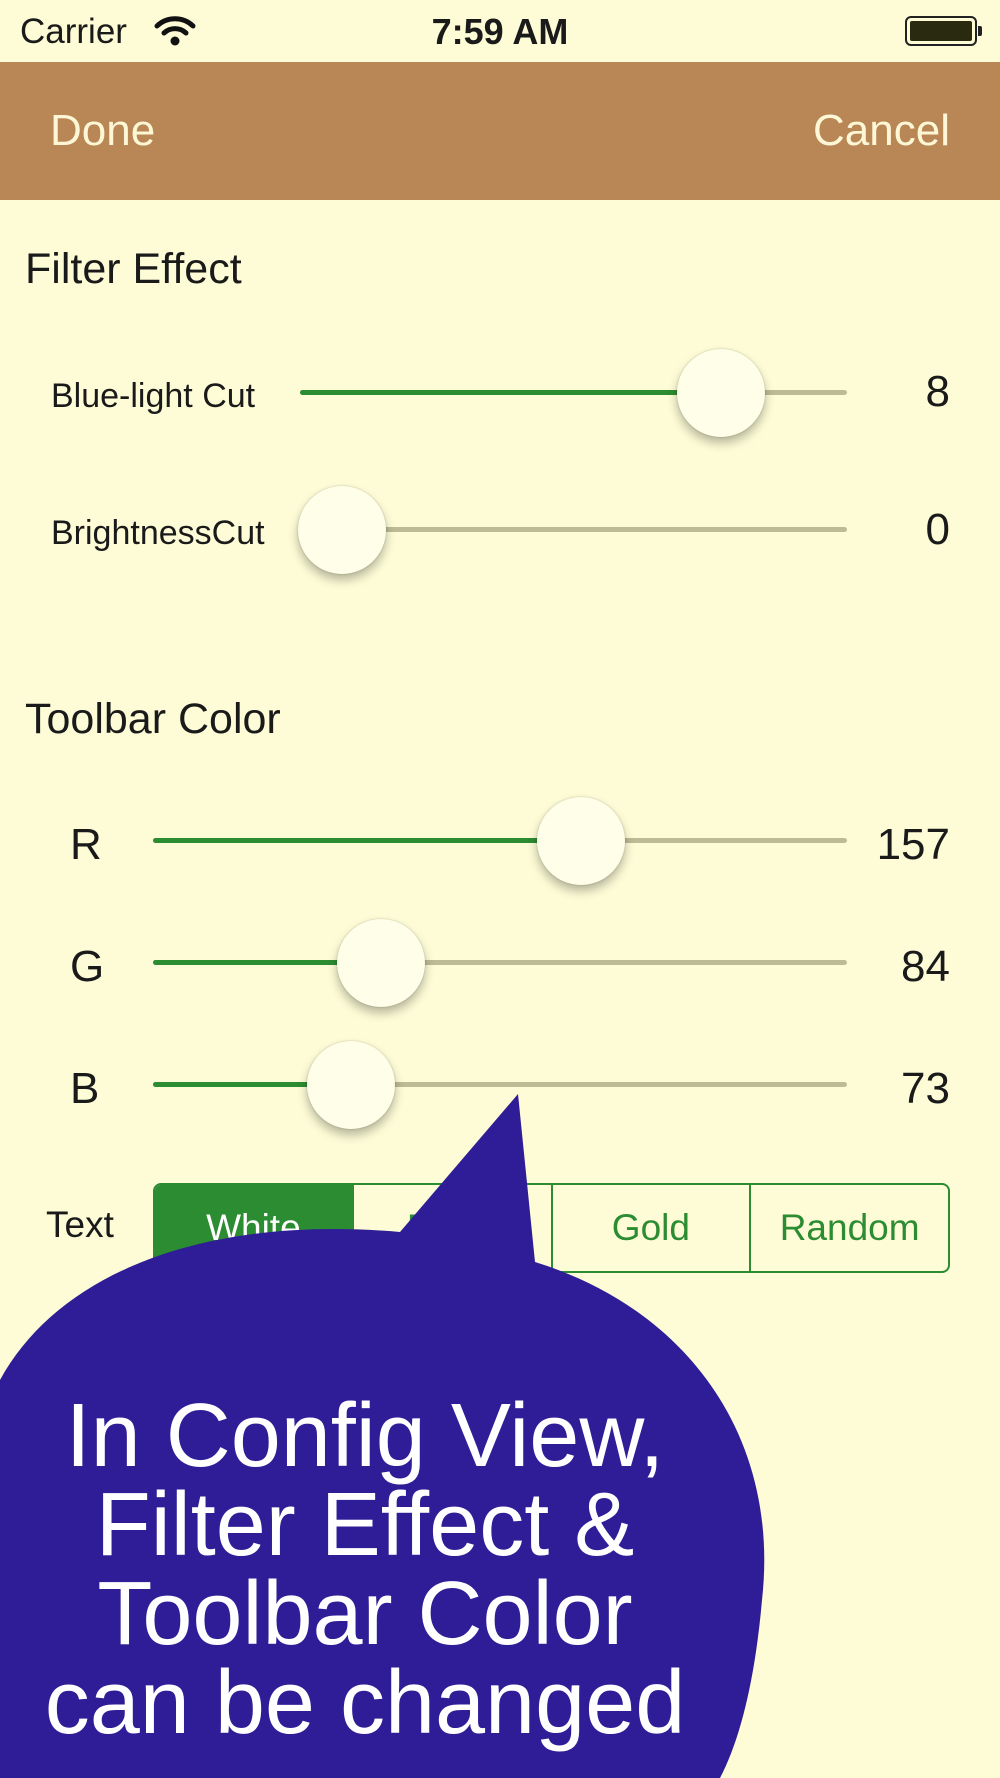  I want to click on nav-bar: Done Cancel, so click(500, 131).